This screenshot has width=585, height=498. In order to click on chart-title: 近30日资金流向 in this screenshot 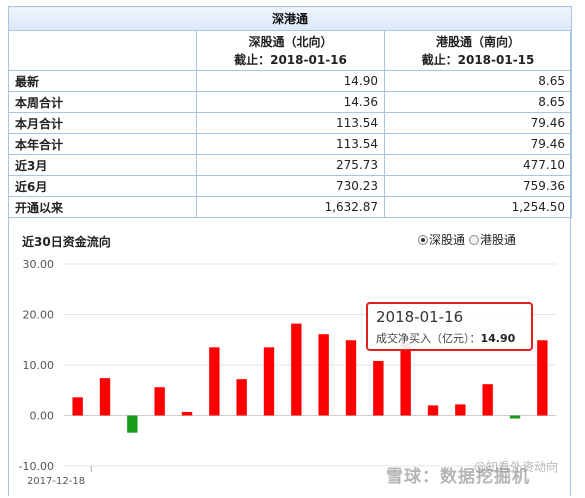, I will do `click(66, 242)`.